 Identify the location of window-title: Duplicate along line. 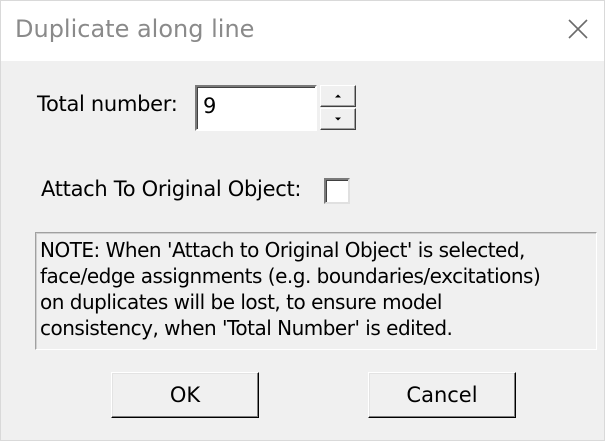
(135, 29).